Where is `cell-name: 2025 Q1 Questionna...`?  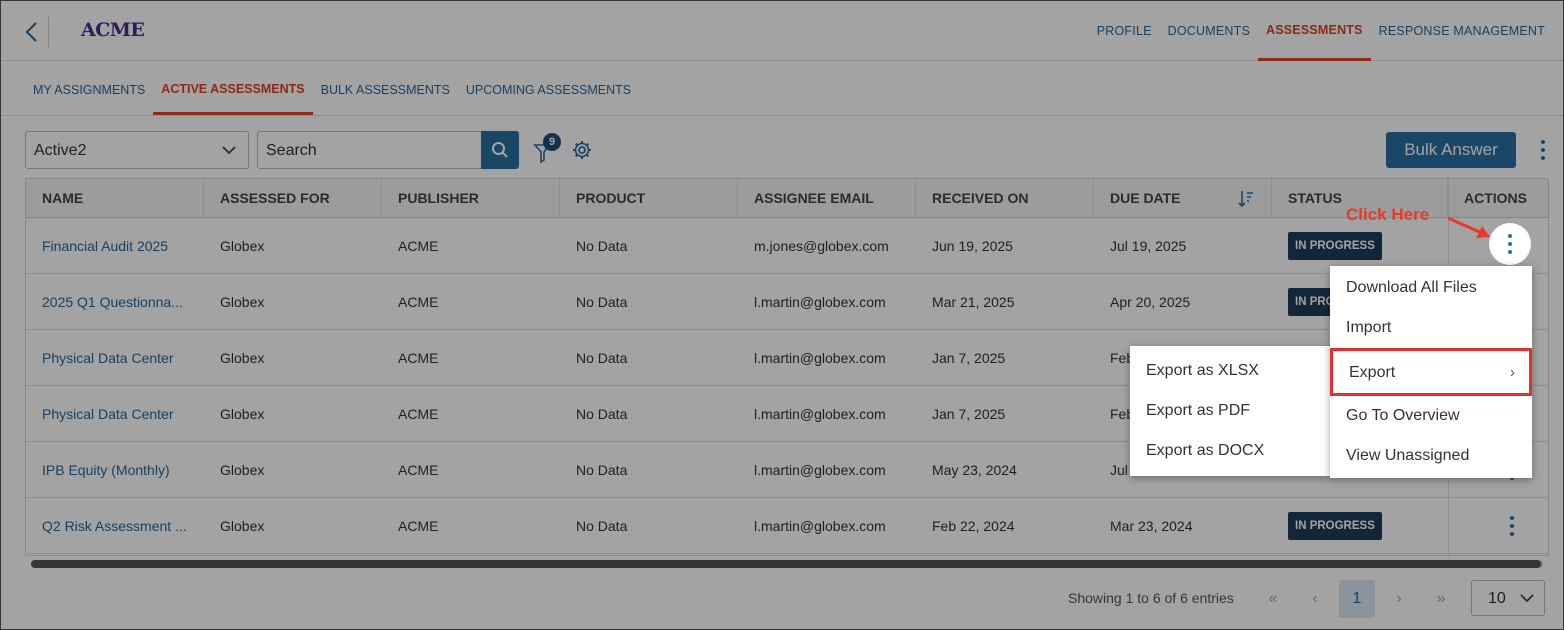
cell-name: 2025 Q1 Questionna... is located at coordinates (115, 302).